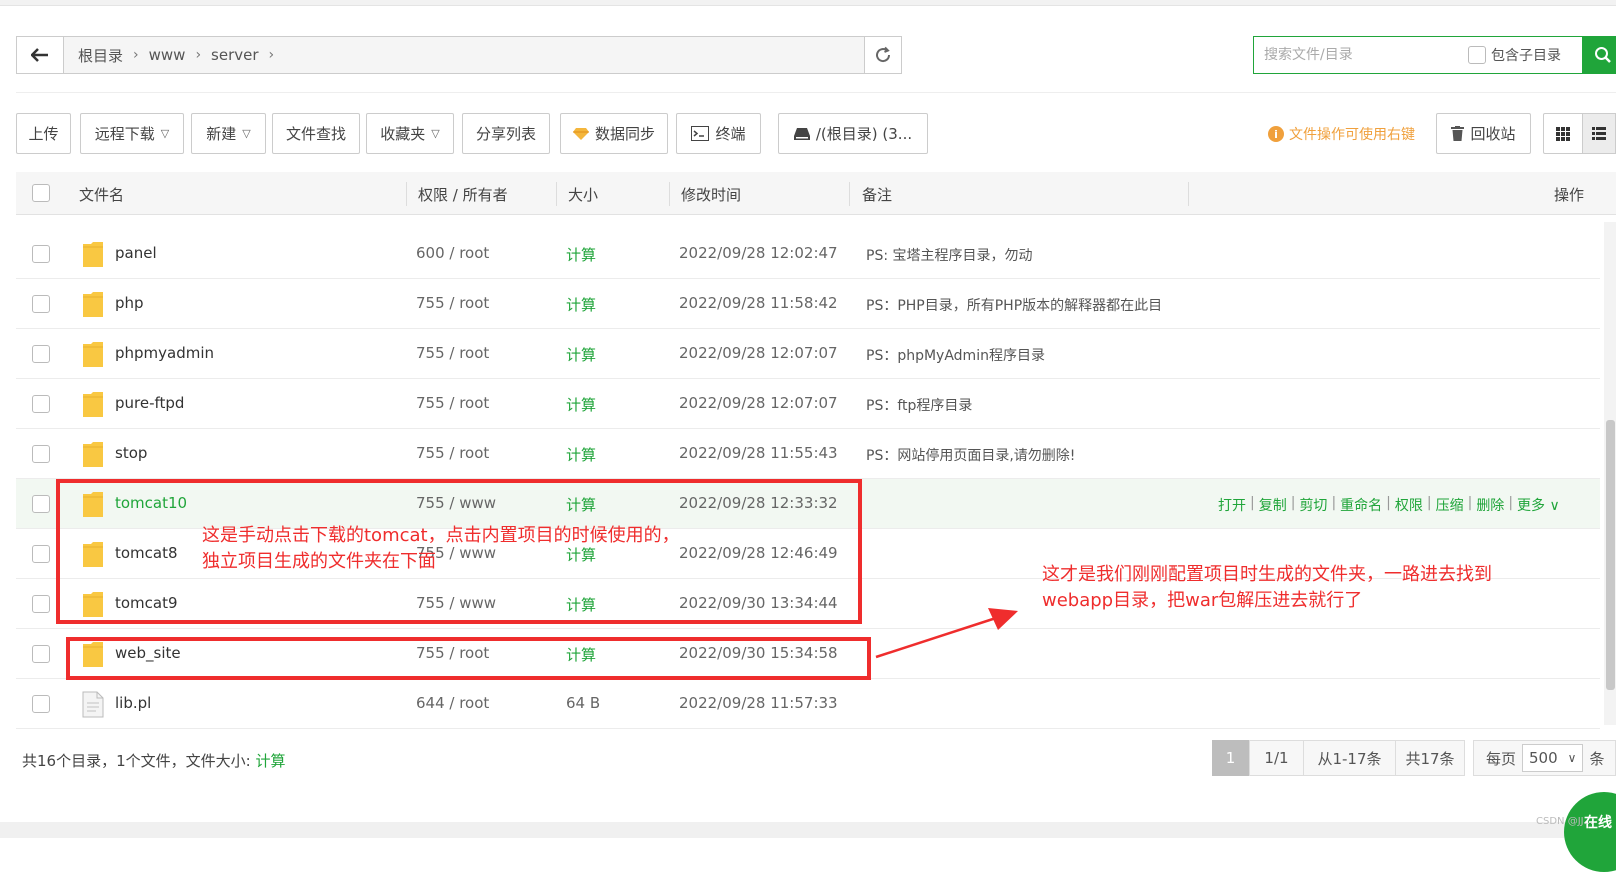 Image resolution: width=1616 pixels, height=872 pixels. Describe the element at coordinates (1552, 506) in the screenshot. I see `chevron-down-icon: ∨` at that location.